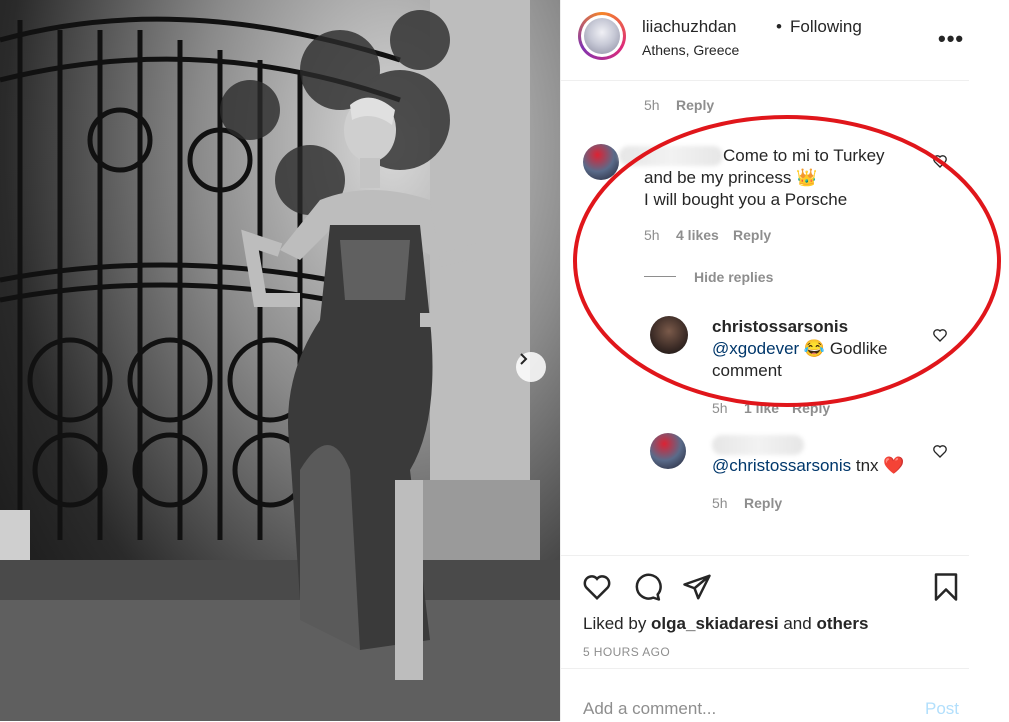  Describe the element at coordinates (695, 105) in the screenshot. I see `prev-comment-reply-button: Reply` at that location.